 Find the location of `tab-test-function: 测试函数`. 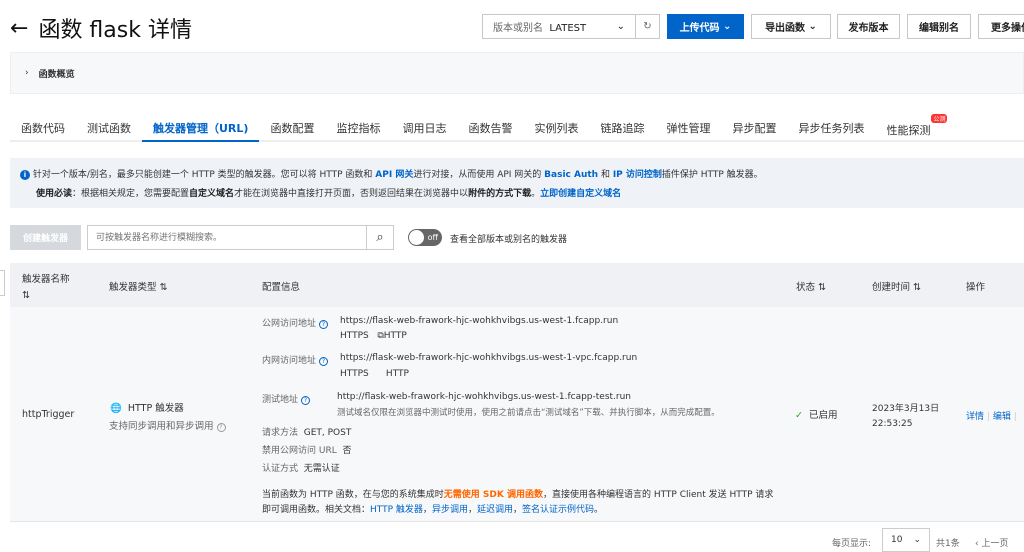

tab-test-function: 测试函数 is located at coordinates (109, 125).